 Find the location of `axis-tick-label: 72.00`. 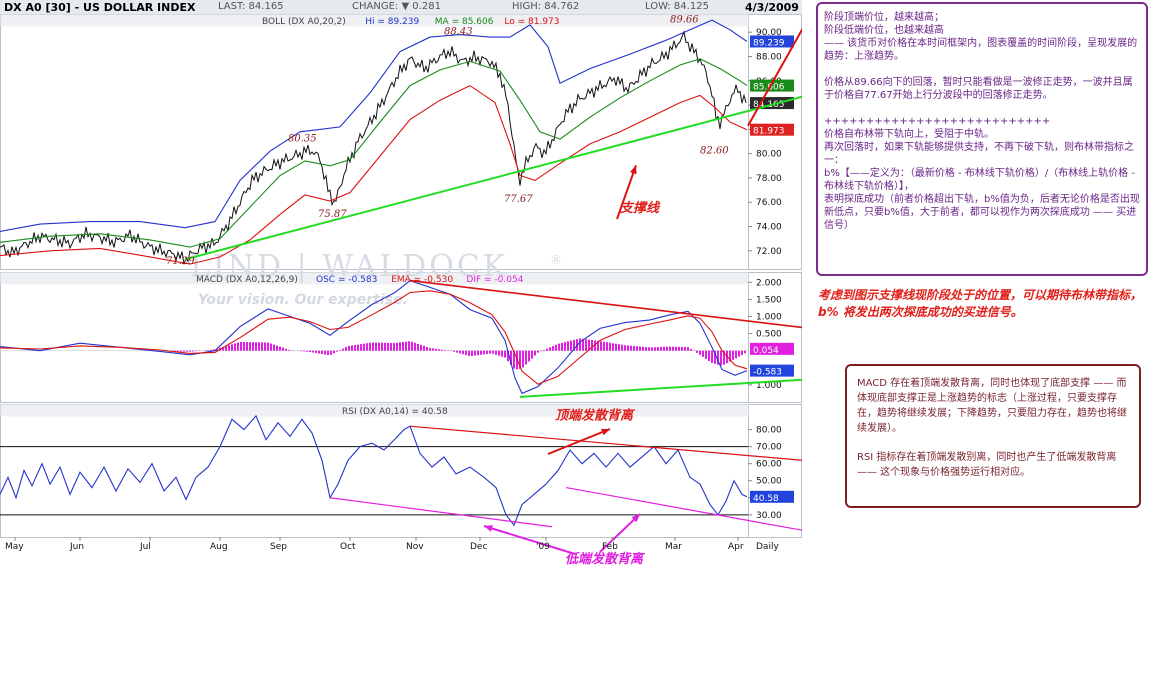

axis-tick-label: 72.00 is located at coordinates (769, 252).